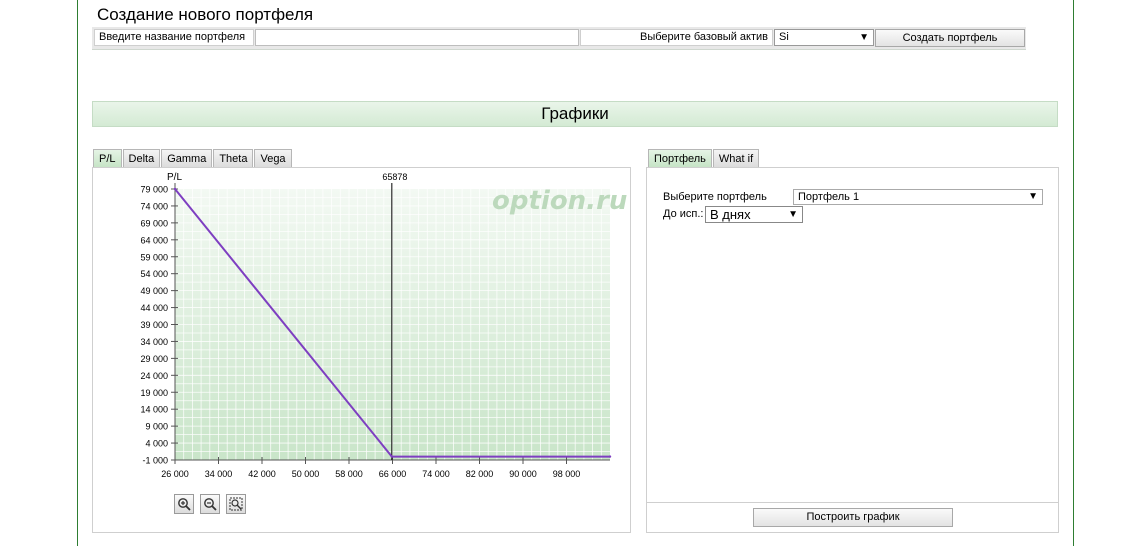  I want to click on x-tick-label: 58 000, so click(349, 474).